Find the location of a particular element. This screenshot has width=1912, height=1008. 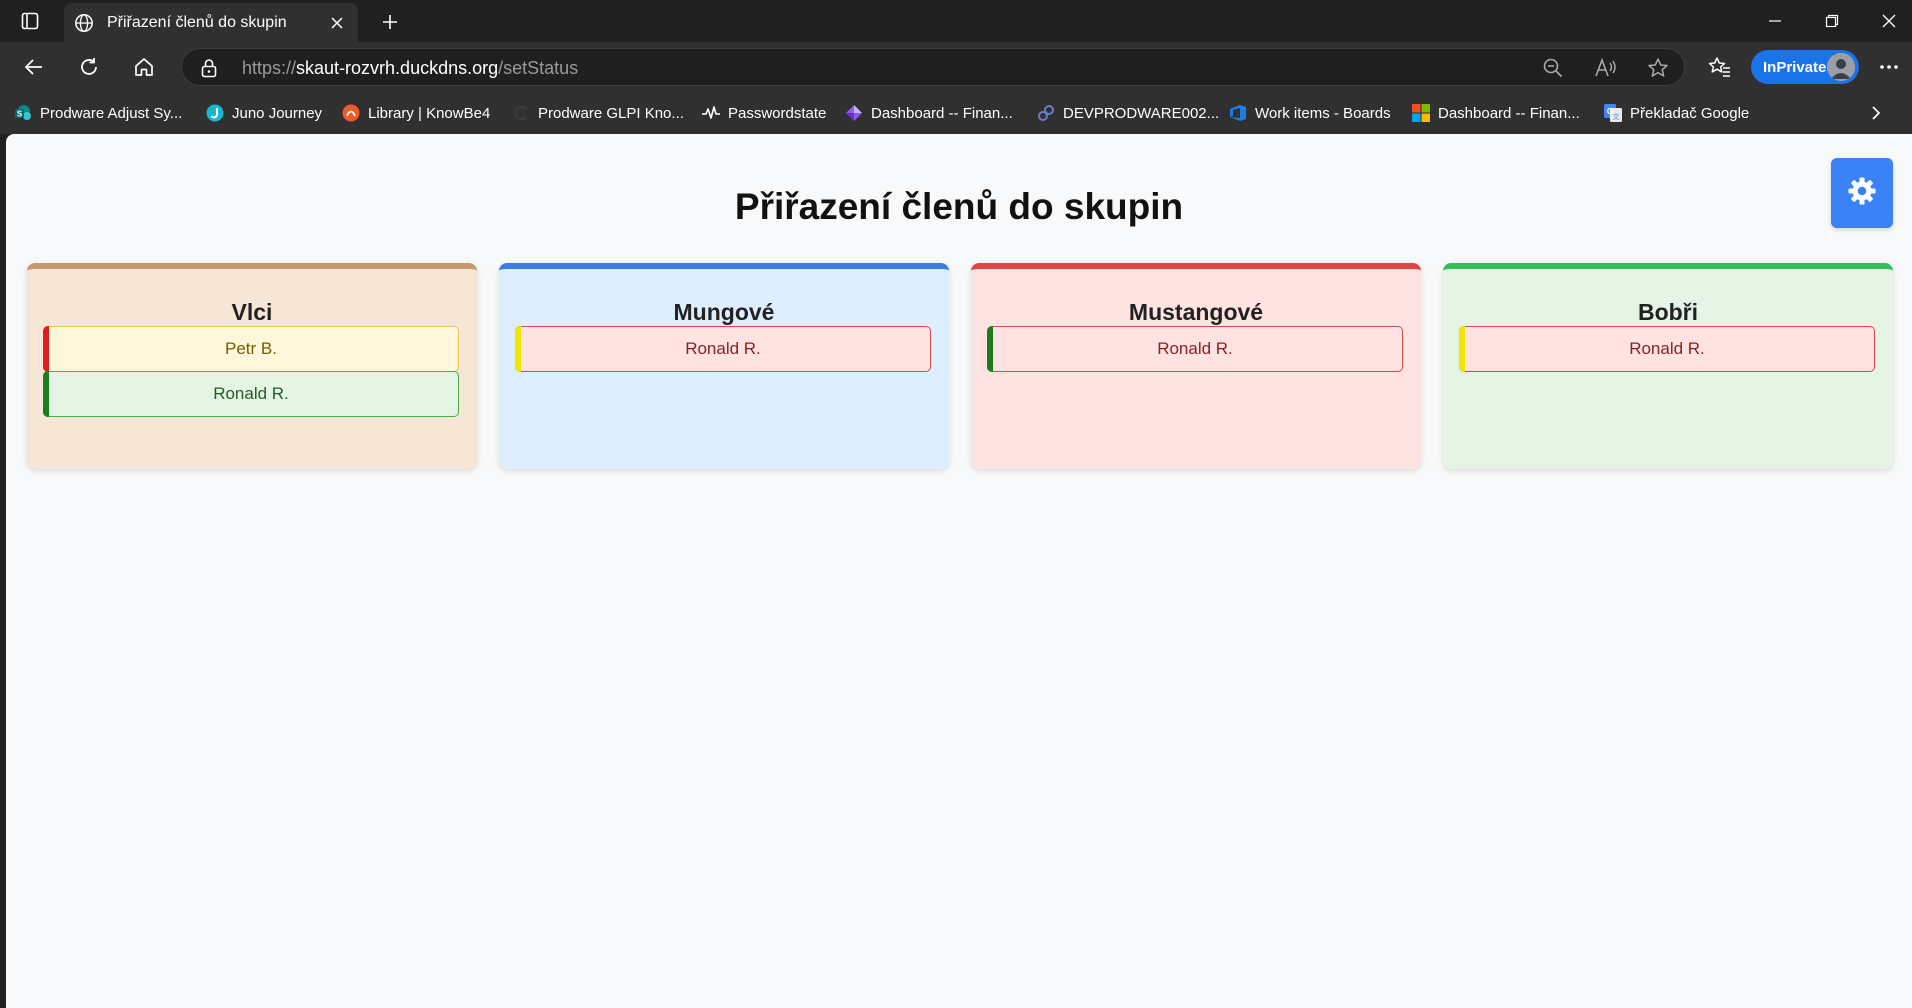

pulse-icon is located at coordinates (711, 113).